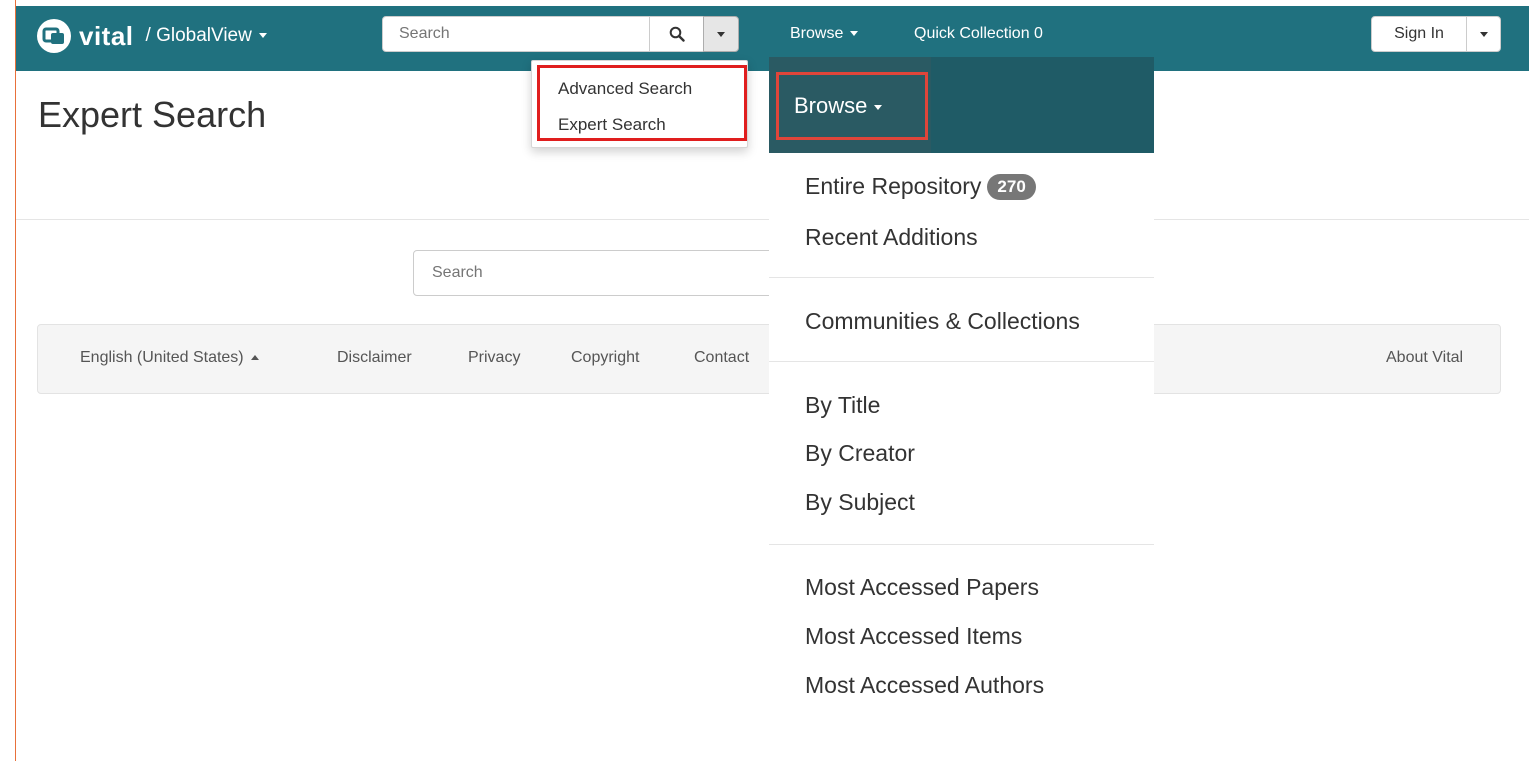  I want to click on brand: vital / GlobalView, so click(152, 36).